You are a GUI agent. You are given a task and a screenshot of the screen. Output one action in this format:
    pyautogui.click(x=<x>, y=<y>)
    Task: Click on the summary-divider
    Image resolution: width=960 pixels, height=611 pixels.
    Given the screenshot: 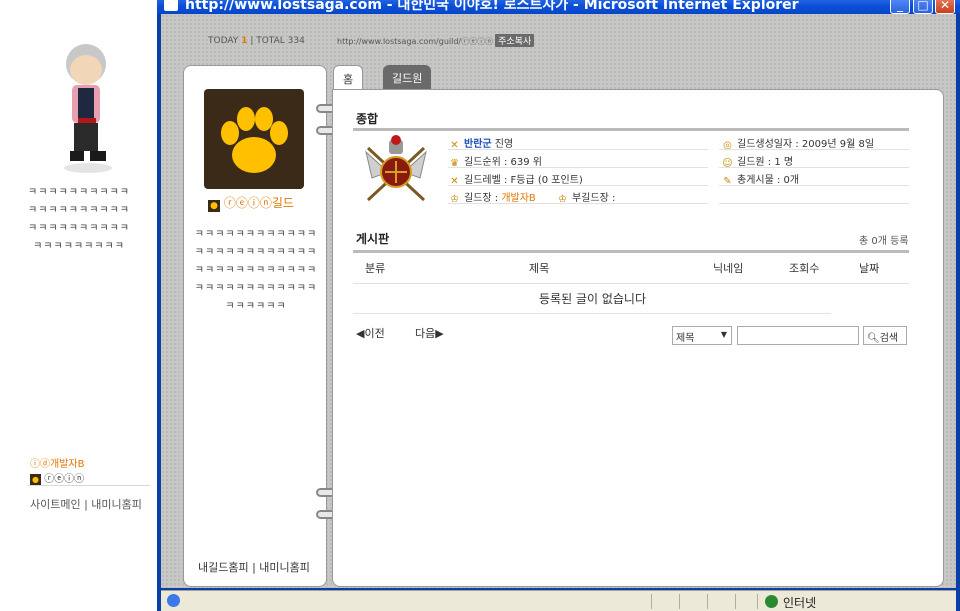 What is the action you would take?
    pyautogui.click(x=631, y=129)
    